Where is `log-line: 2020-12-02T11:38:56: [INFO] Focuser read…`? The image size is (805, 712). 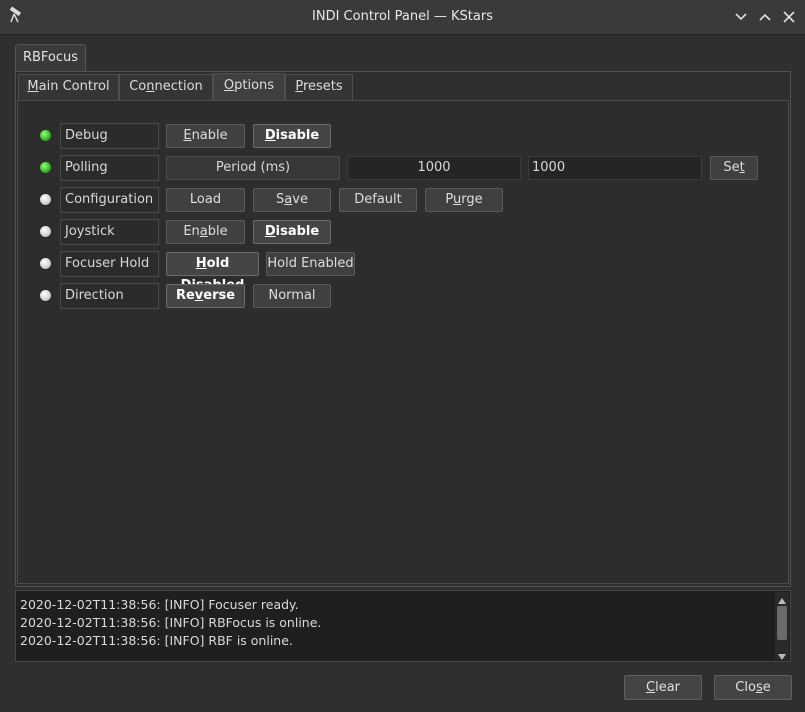 log-line: 2020-12-02T11:38:56: [INFO] Focuser read… is located at coordinates (159, 604).